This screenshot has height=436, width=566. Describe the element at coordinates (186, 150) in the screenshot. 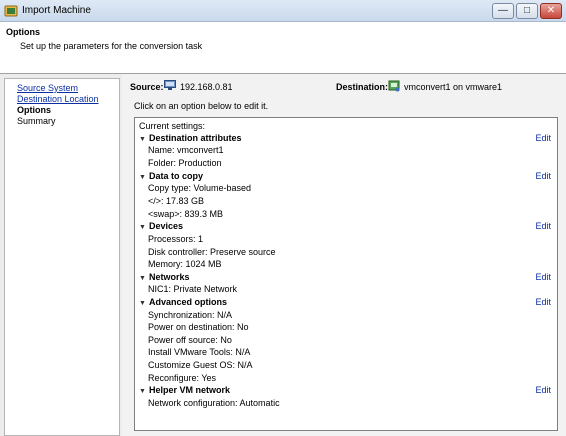

I see `setting-item: Name: vmconvert1` at that location.